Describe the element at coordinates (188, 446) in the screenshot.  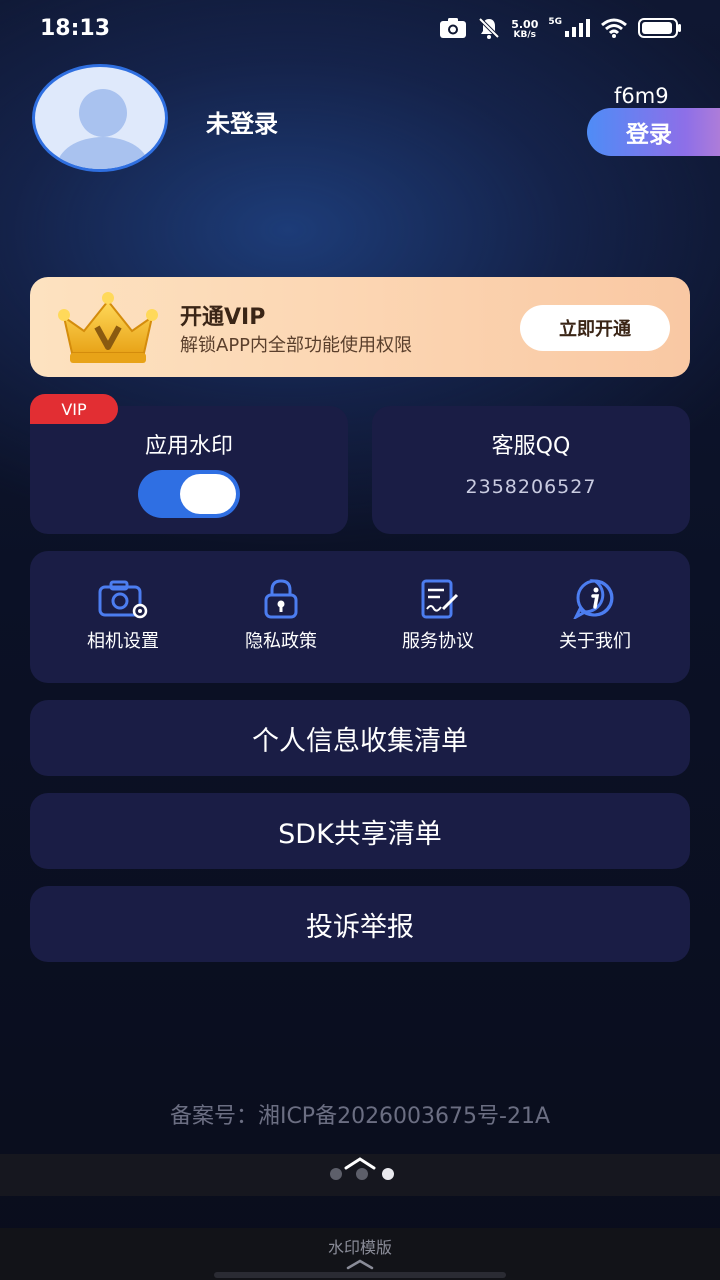
I see `watermark-title: 应用水印` at that location.